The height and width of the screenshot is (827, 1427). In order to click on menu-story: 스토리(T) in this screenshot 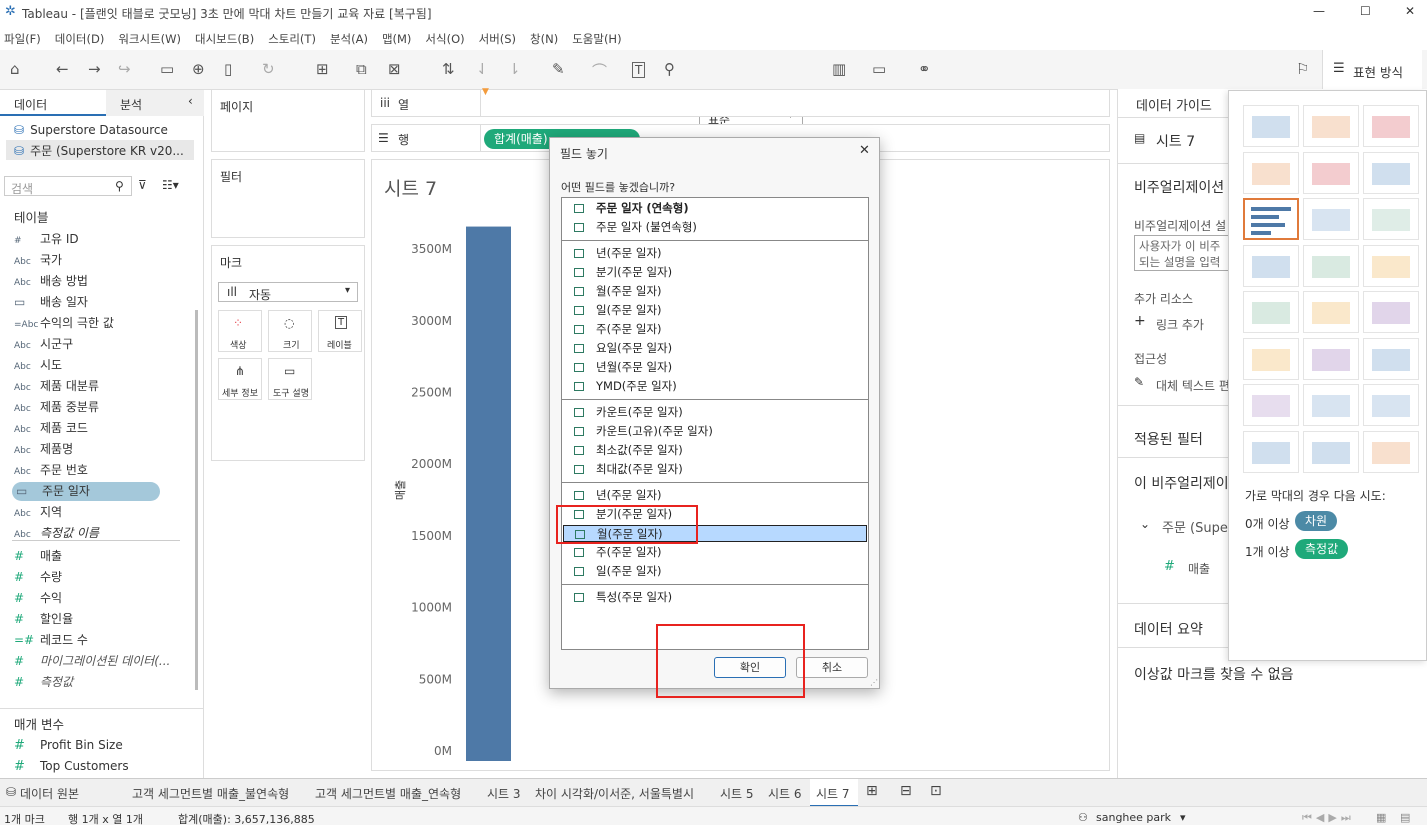, I will do `click(292, 39)`.